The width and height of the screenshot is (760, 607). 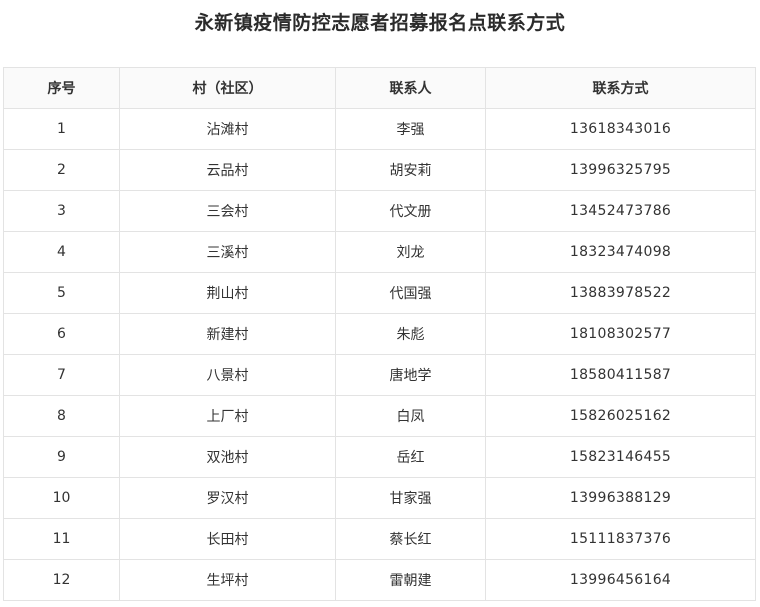 What do you see at coordinates (620, 293) in the screenshot?
I see `row-phone: 13883978522` at bounding box center [620, 293].